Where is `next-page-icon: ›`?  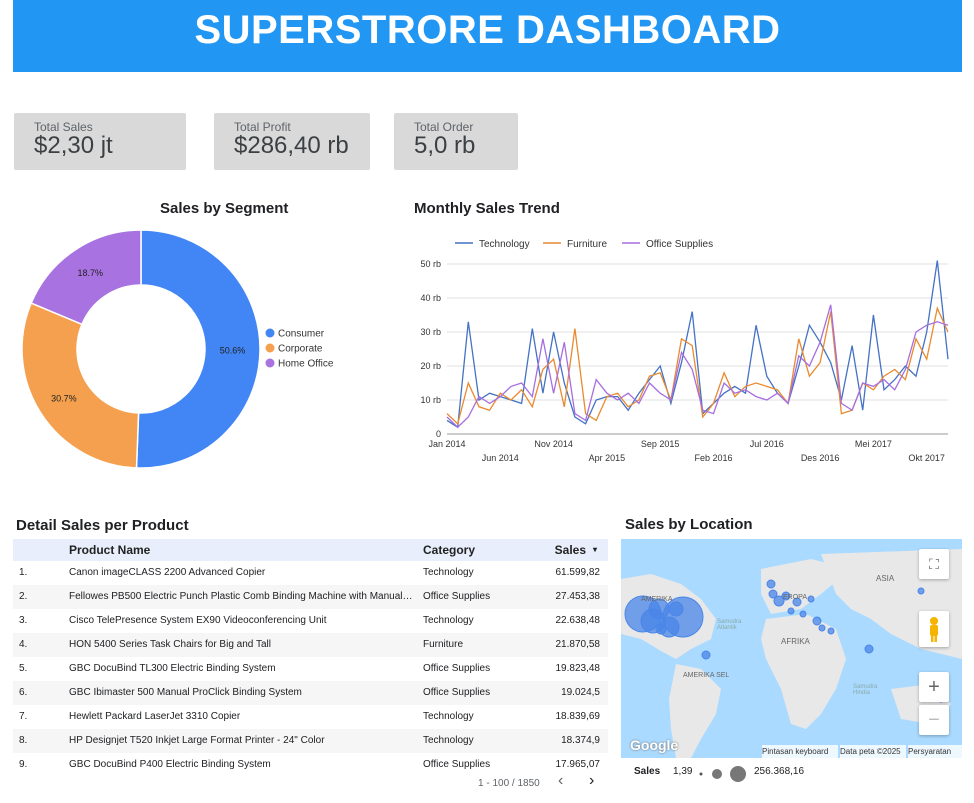 next-page-icon: › is located at coordinates (591, 781).